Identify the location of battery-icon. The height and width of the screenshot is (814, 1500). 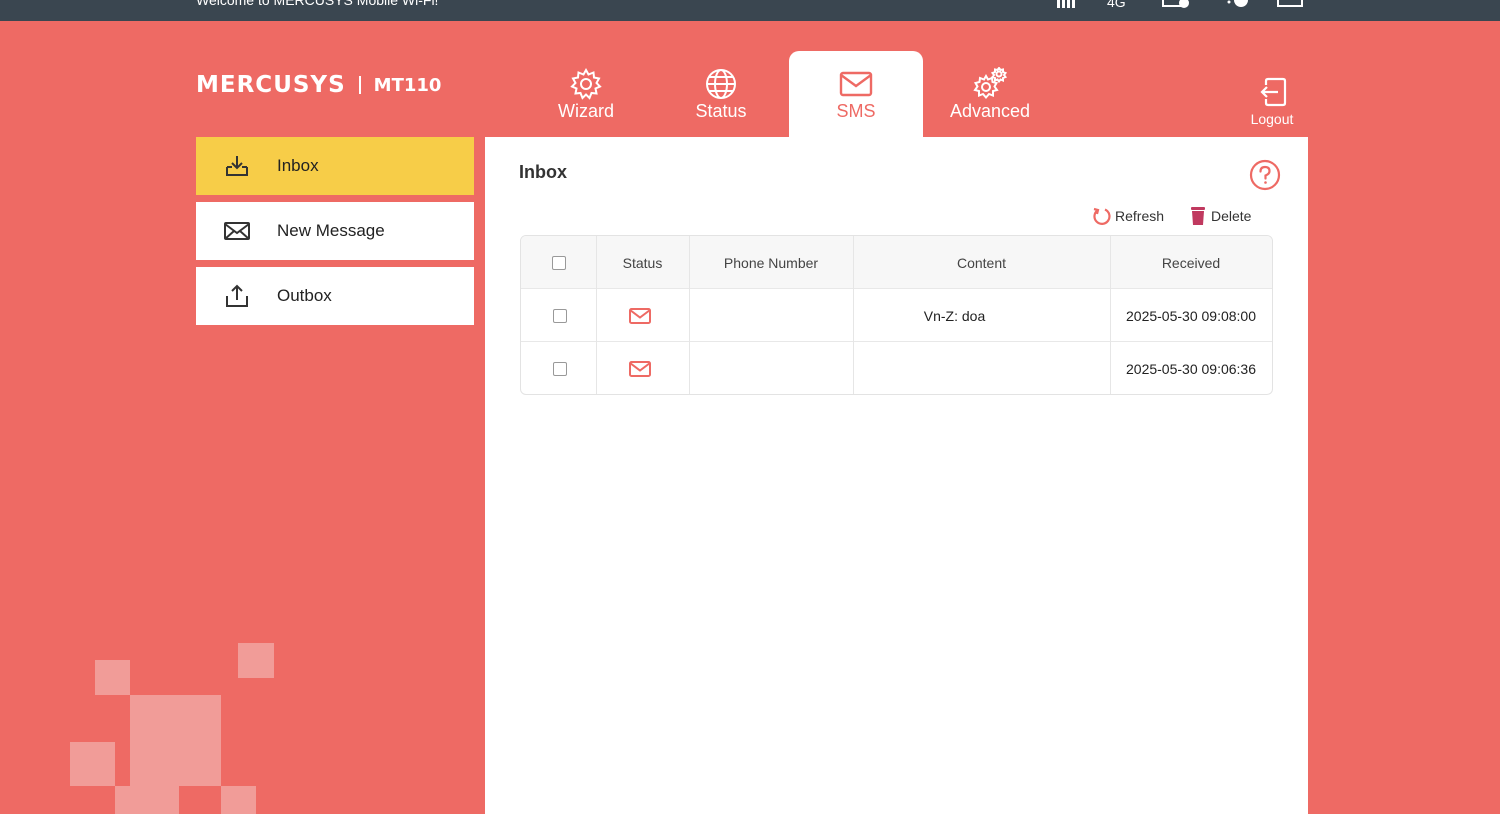
(1290, 3).